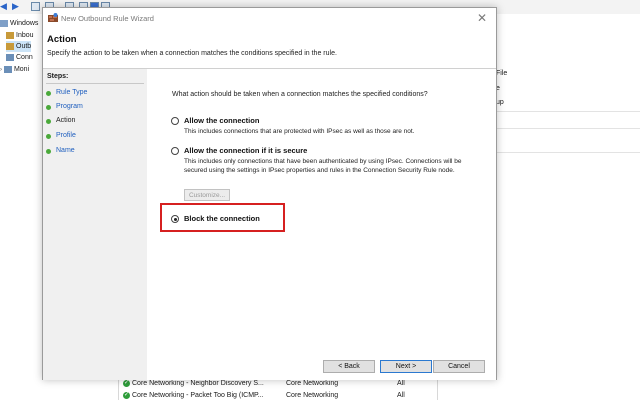  I want to click on next-button: Next >, so click(406, 366).